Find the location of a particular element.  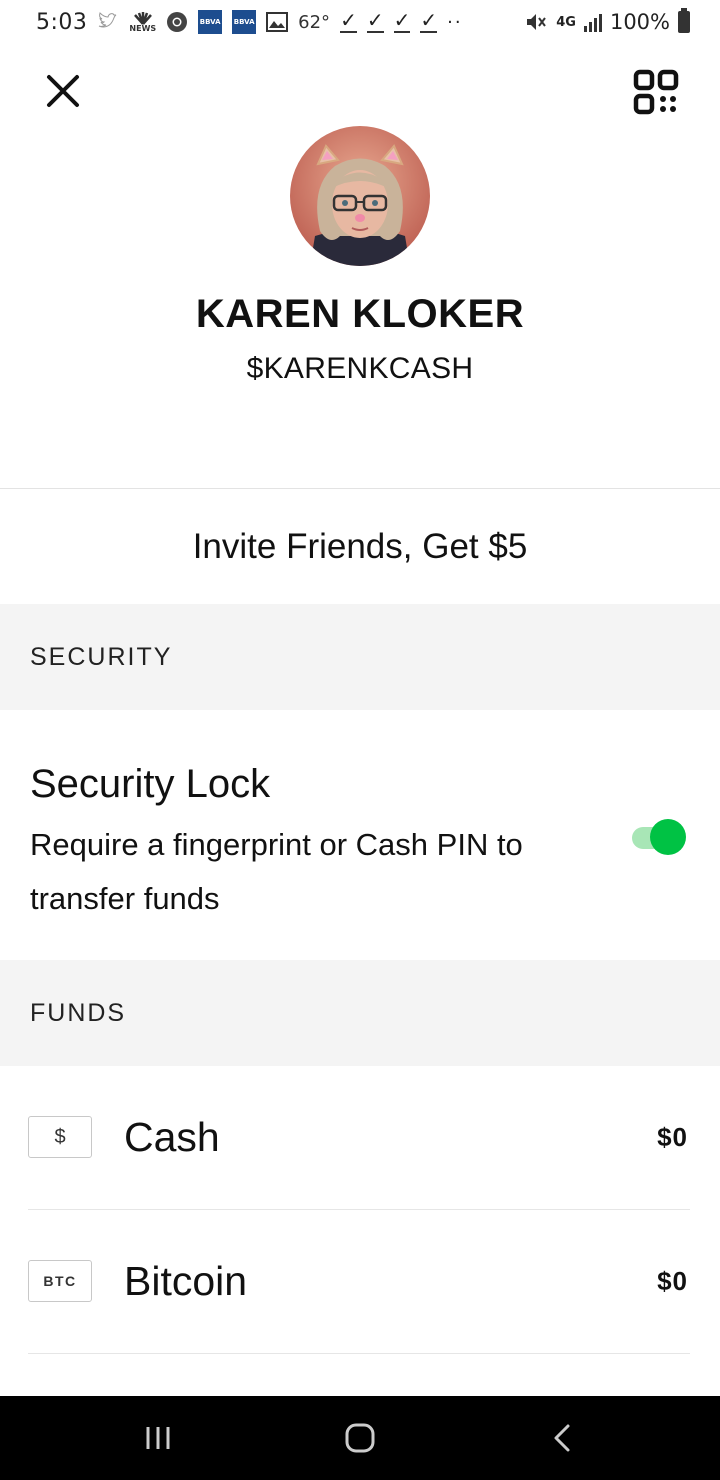

fund-label: Cash is located at coordinates (172, 1137).